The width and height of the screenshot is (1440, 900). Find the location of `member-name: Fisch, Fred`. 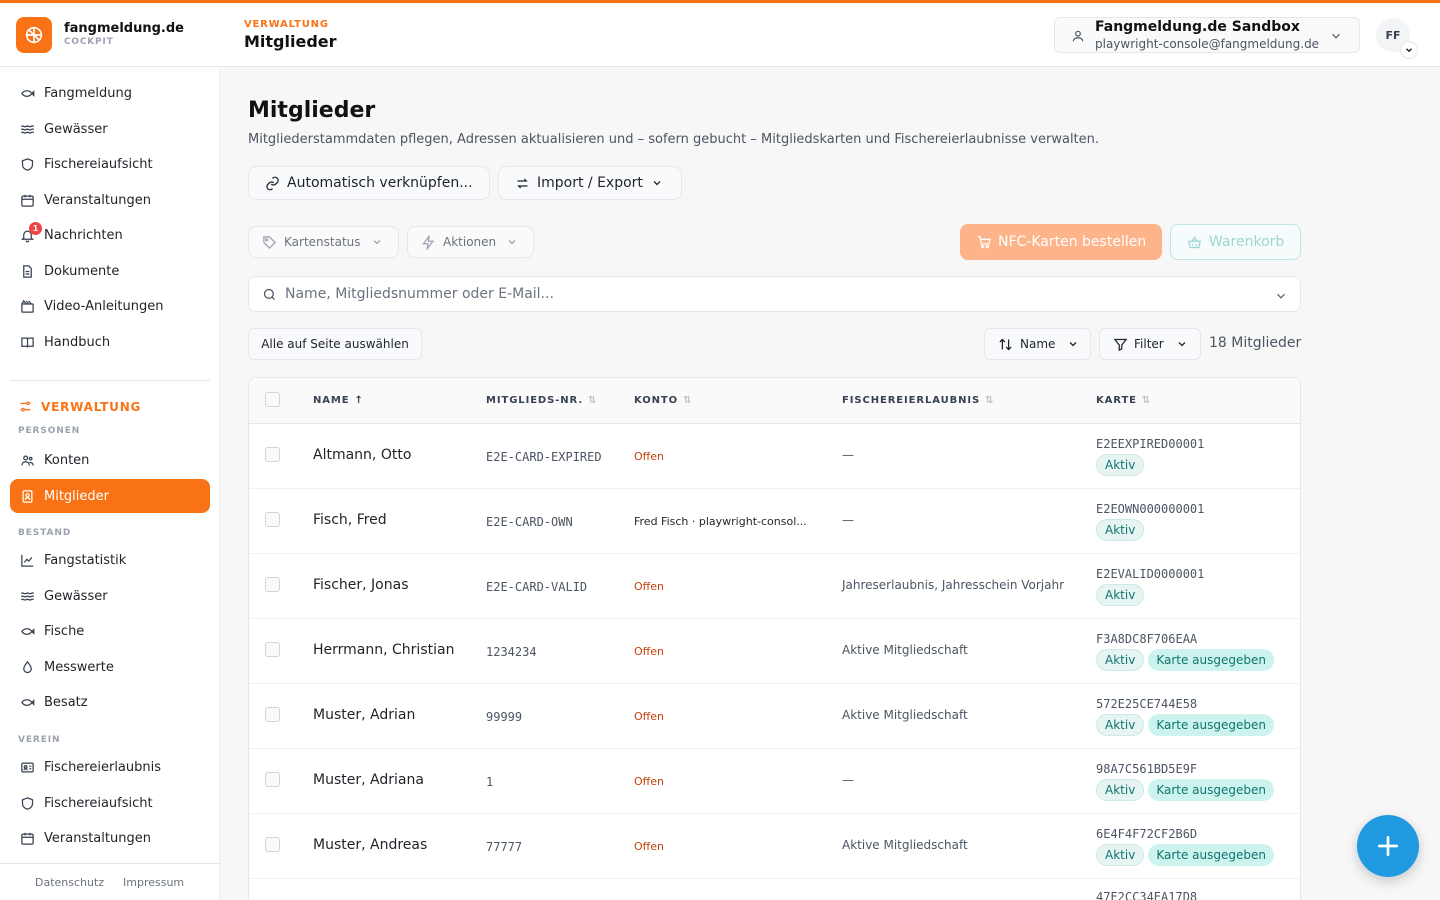

member-name: Fisch, Fred is located at coordinates (350, 520).